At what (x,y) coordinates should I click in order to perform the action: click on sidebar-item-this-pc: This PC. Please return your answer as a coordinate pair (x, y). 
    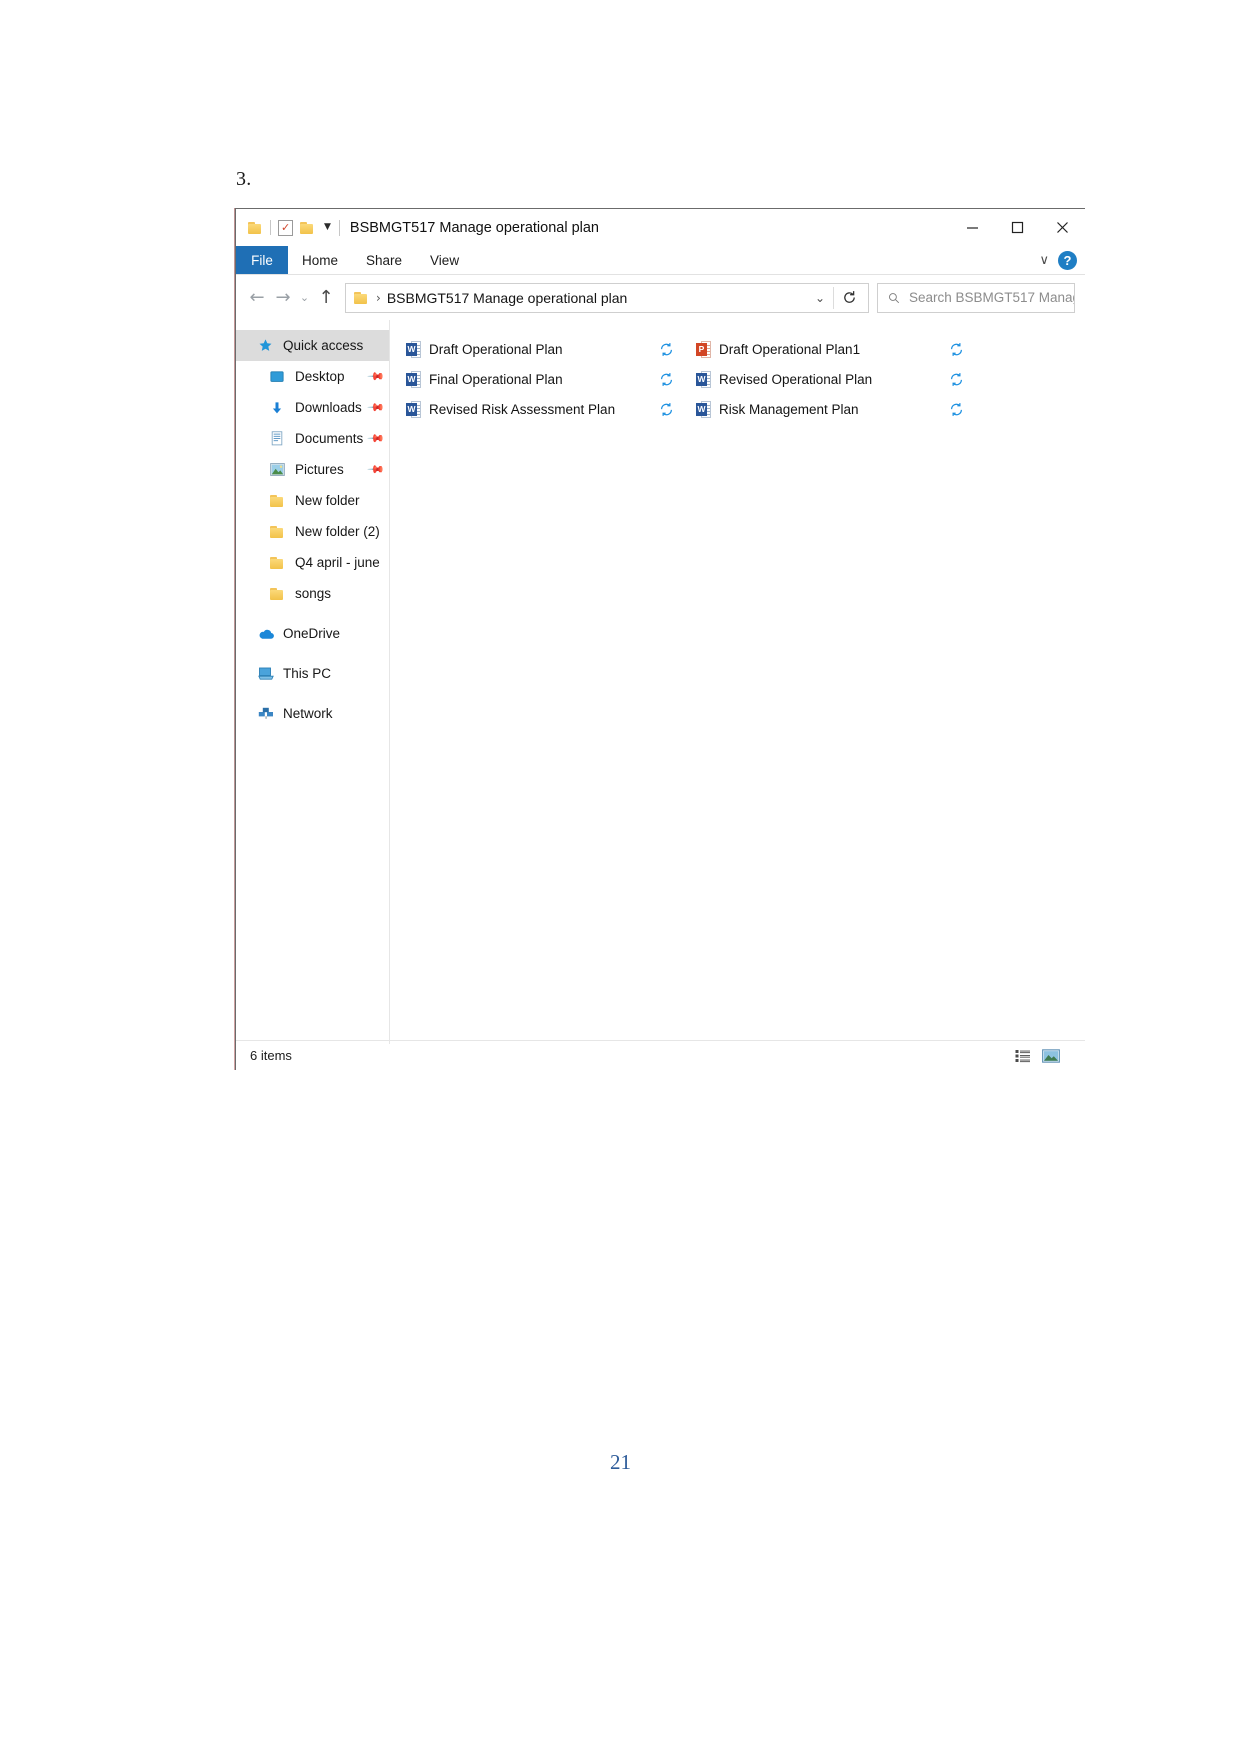
    Looking at the image, I should click on (312, 673).